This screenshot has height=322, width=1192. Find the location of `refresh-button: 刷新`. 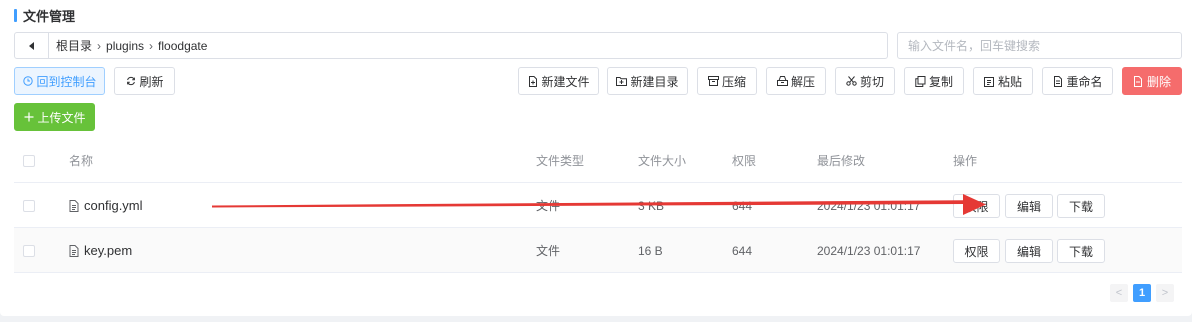

refresh-button: 刷新 is located at coordinates (144, 81).